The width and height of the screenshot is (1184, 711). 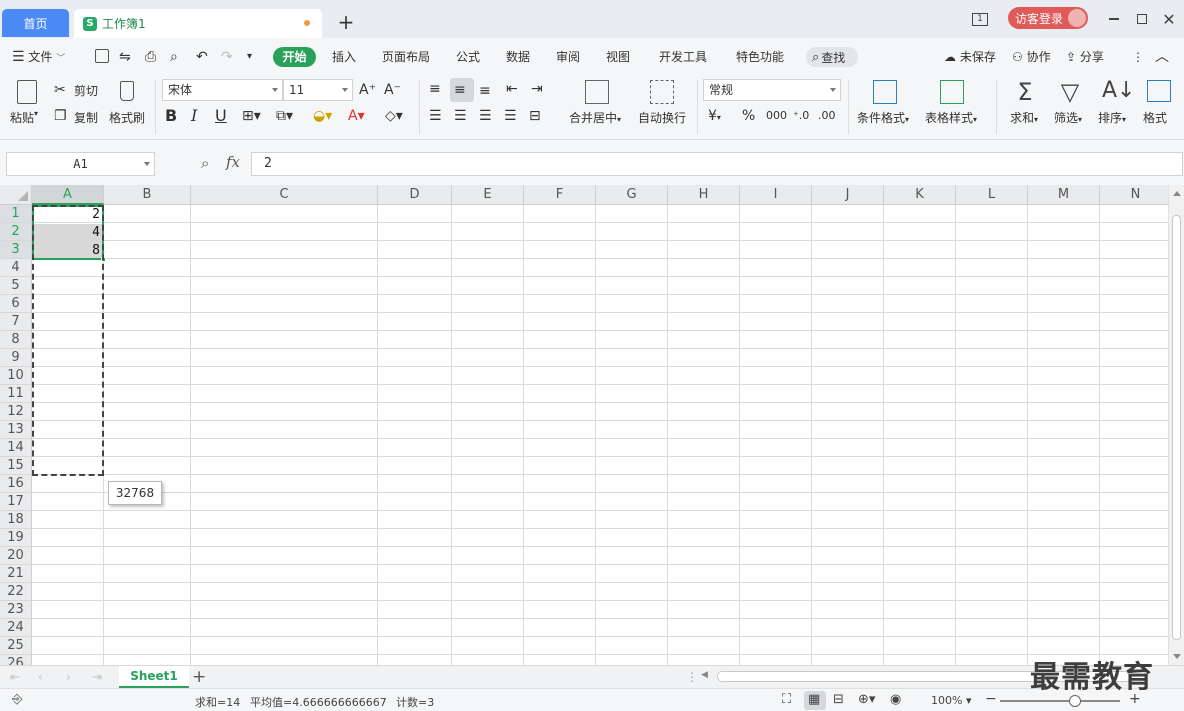 What do you see at coordinates (1060, 701) in the screenshot?
I see `zoom-slider` at bounding box center [1060, 701].